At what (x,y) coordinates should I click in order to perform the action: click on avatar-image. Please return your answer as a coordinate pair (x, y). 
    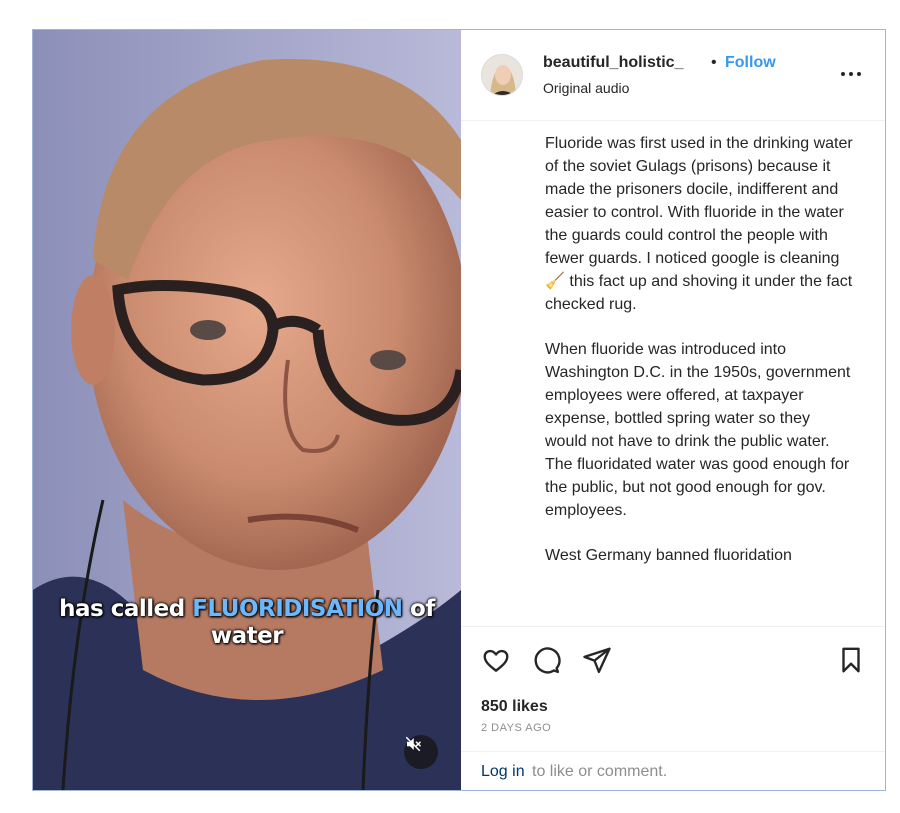
    Looking at the image, I should click on (502, 75).